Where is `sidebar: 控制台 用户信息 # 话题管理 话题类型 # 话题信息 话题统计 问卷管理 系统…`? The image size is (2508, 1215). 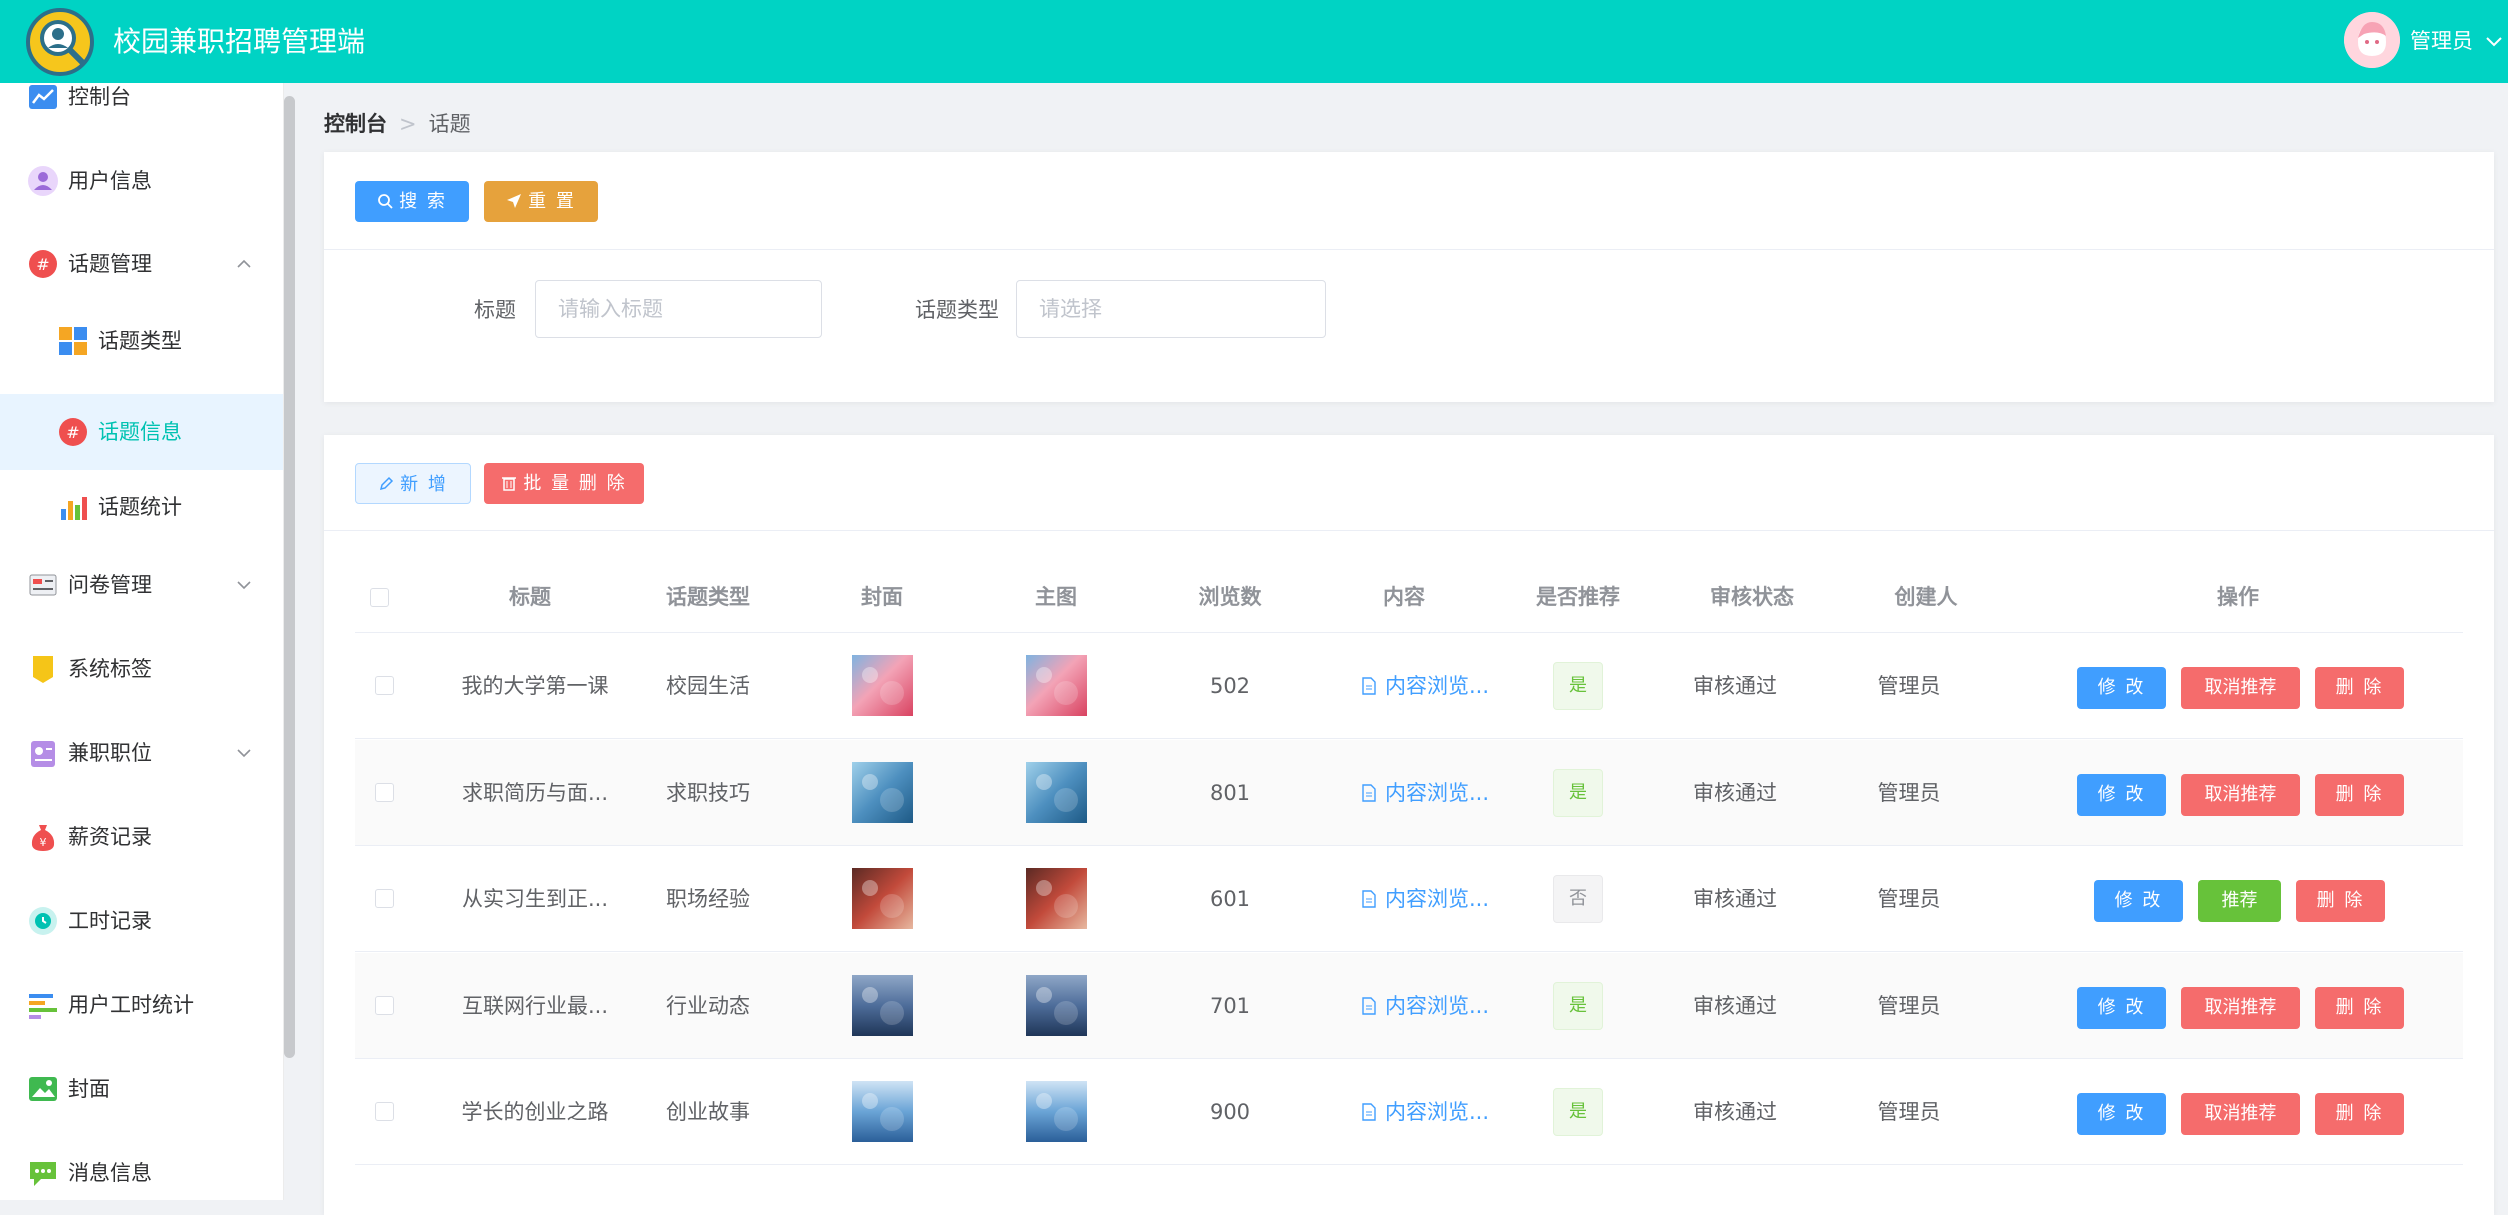
sidebar: 控制台 用户信息 # 话题管理 话题类型 # 话题信息 话题统计 问卷管理 系统… is located at coordinates (142, 641).